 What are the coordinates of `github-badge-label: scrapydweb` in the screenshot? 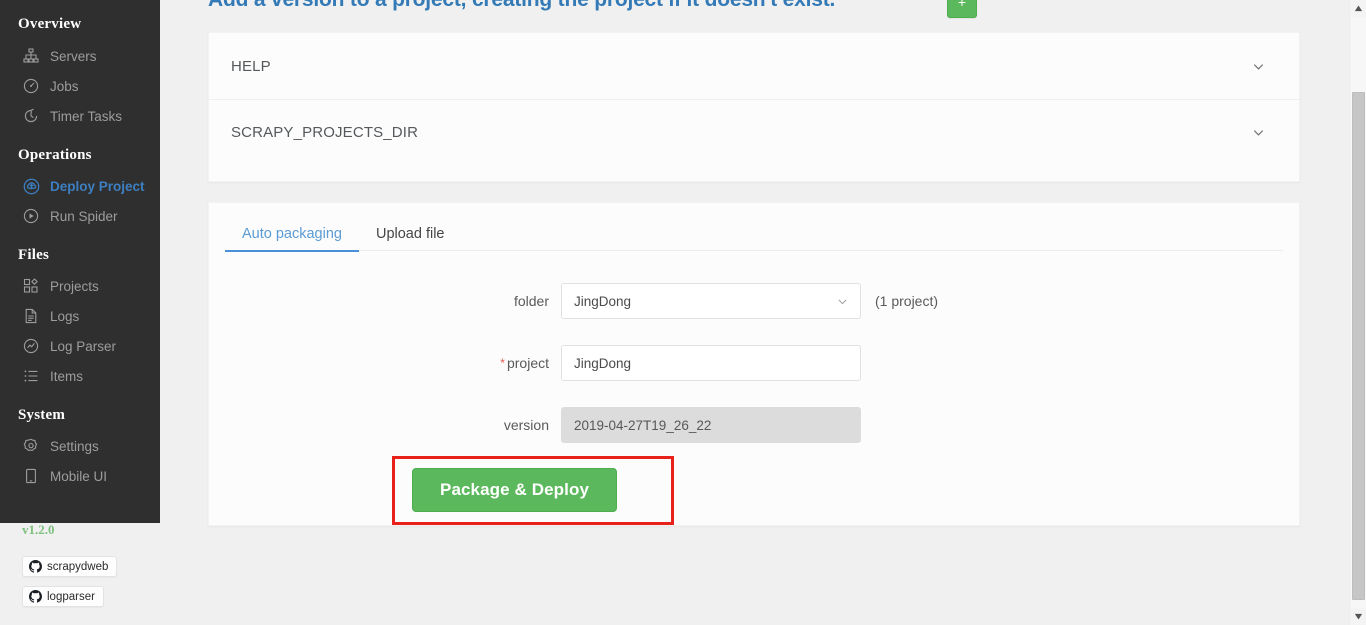 It's located at (78, 566).